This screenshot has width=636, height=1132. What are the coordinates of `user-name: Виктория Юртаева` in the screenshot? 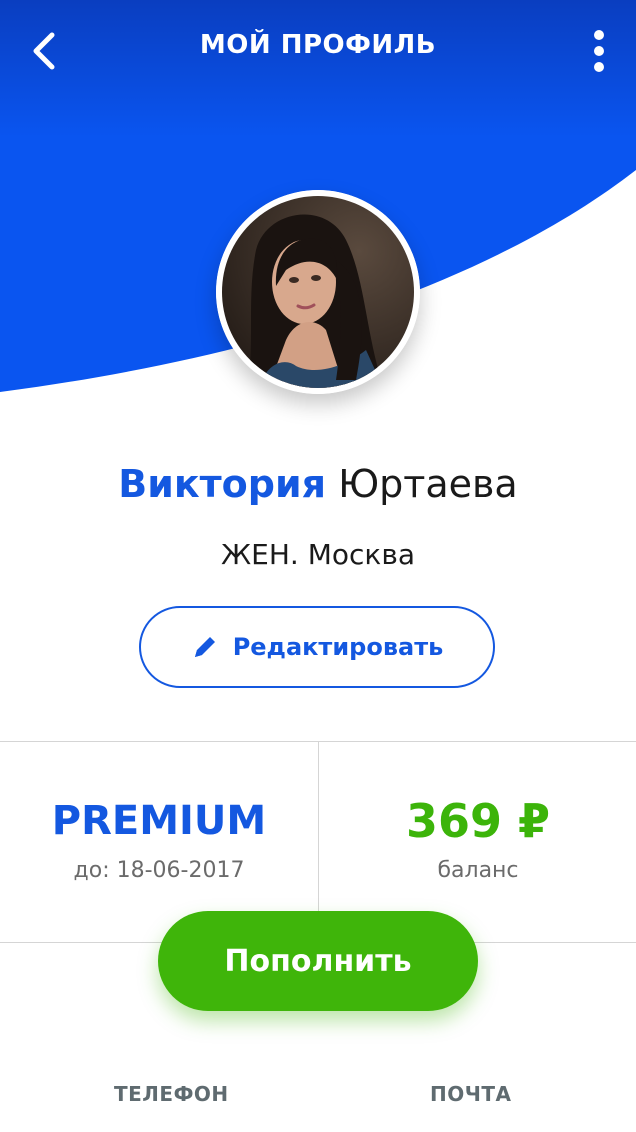 It's located at (318, 484).